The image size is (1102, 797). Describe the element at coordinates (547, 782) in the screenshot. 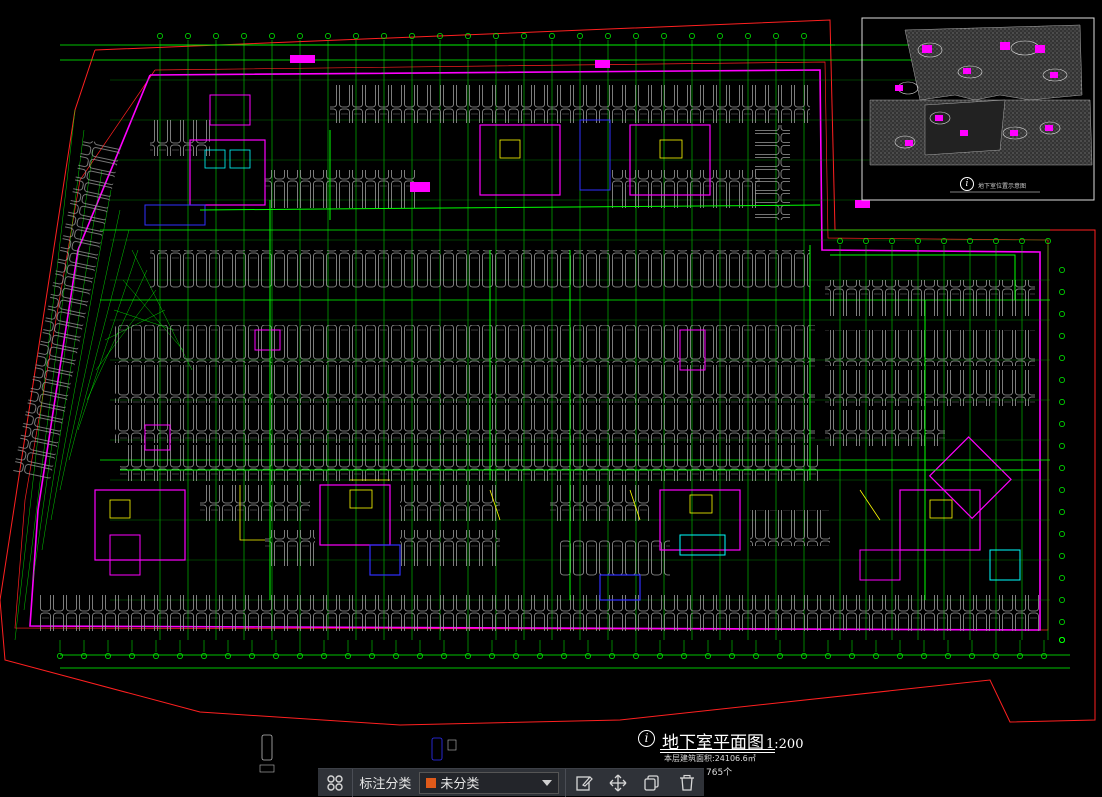

I see `chevron-down-icon` at that location.